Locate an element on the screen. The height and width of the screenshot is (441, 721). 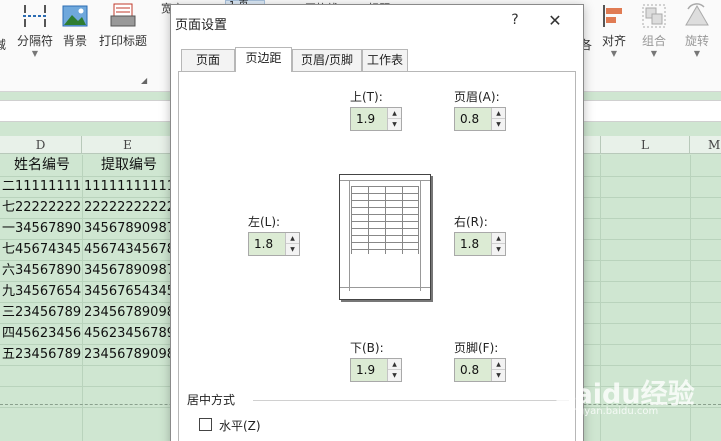
footer-margin-label: 页脚(F): is located at coordinates (476, 348).